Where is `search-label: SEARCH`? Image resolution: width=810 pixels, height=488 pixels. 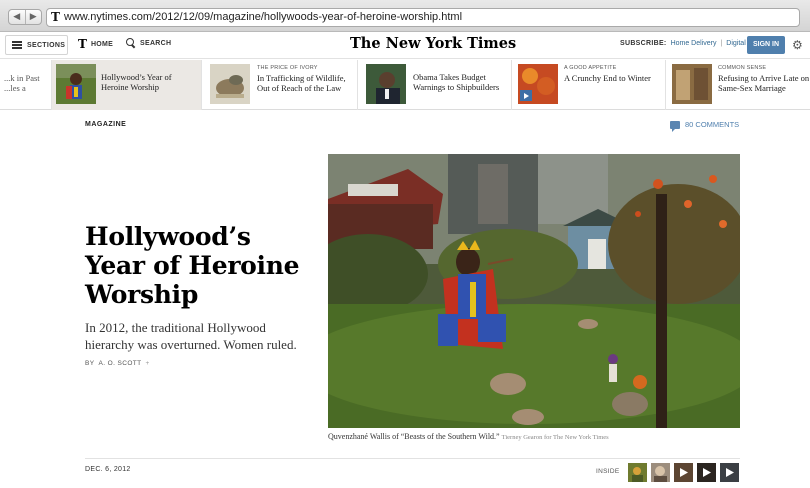
search-label: SEARCH is located at coordinates (156, 43).